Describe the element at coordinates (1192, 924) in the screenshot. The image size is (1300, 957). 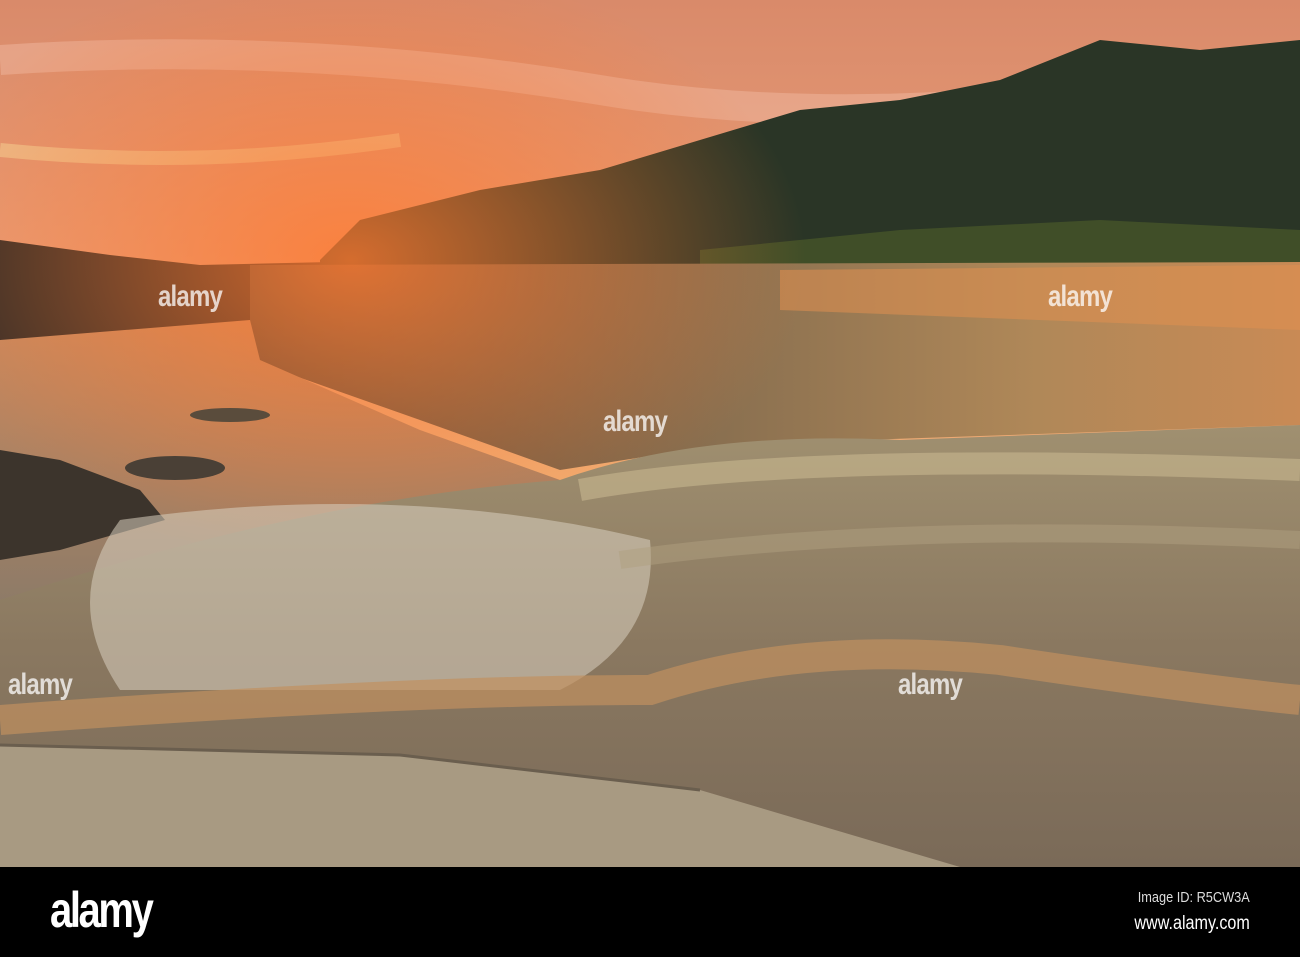
I see `website-link: www.alamy.com` at that location.